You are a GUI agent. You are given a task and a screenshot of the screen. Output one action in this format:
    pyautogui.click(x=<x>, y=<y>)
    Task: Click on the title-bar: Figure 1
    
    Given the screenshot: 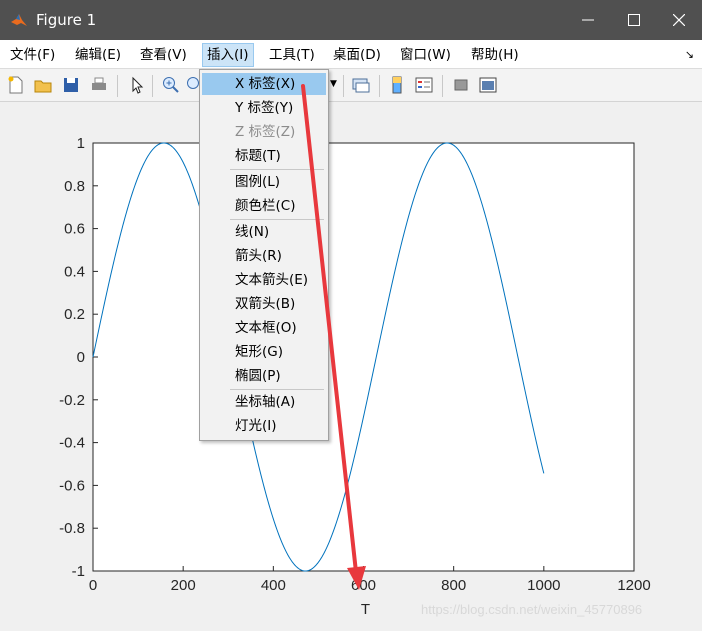 What is the action you would take?
    pyautogui.click(x=351, y=20)
    